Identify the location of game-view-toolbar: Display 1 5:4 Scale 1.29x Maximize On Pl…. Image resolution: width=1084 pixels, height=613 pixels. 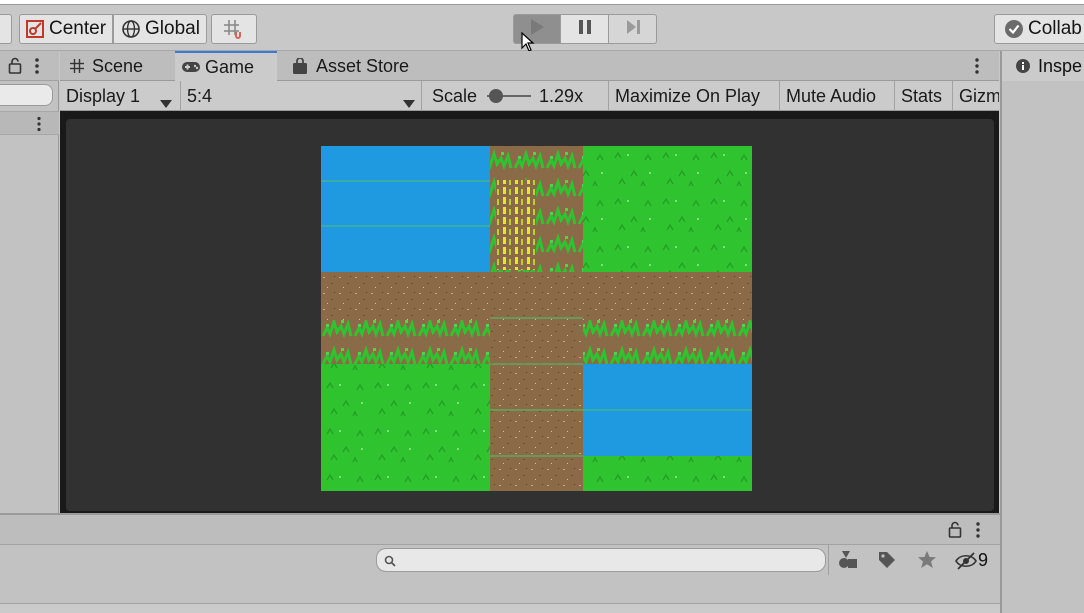
(529, 96).